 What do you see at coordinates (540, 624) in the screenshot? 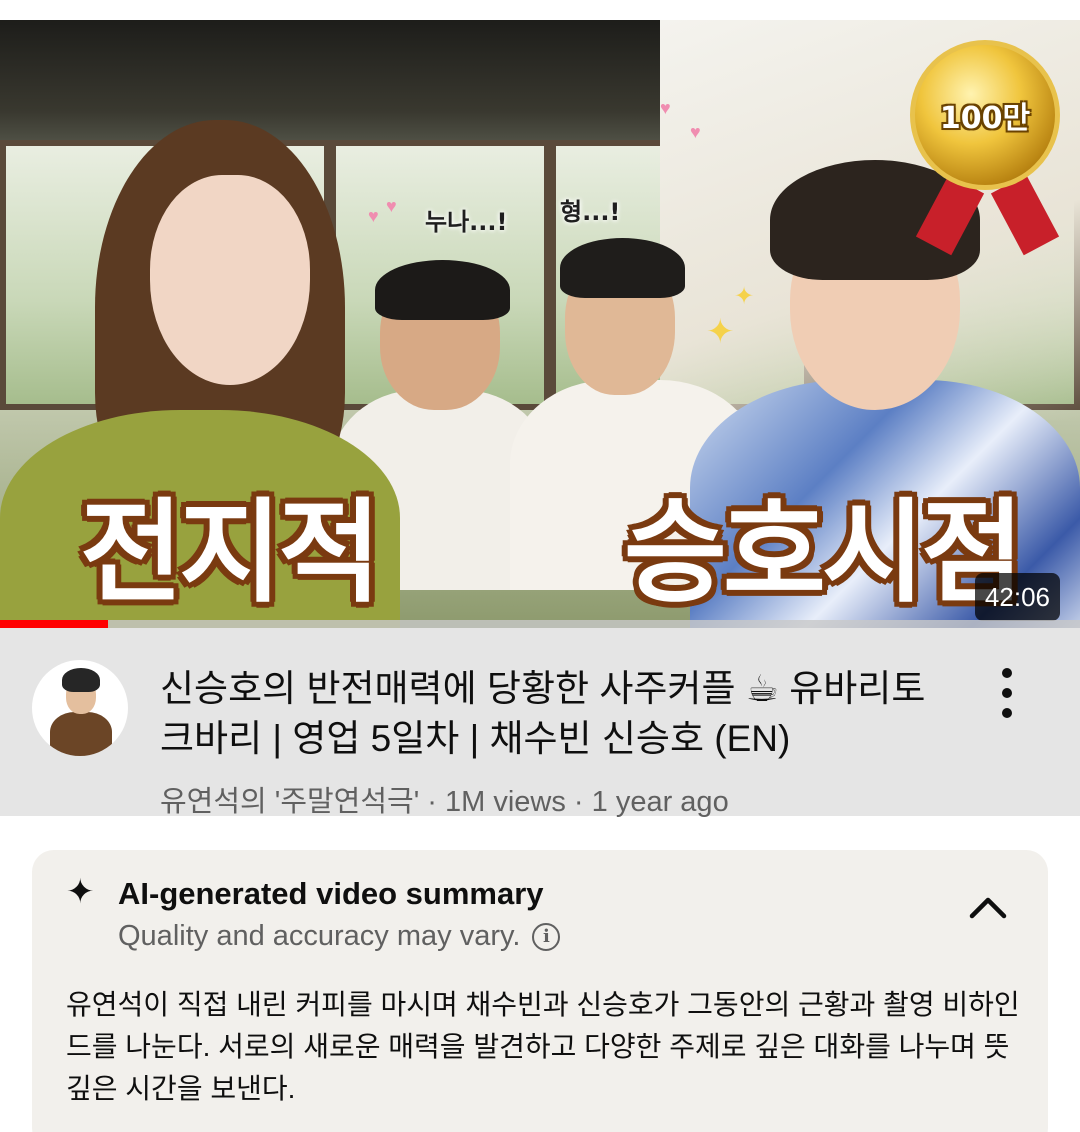
I see `watch-progress-bar` at bounding box center [540, 624].